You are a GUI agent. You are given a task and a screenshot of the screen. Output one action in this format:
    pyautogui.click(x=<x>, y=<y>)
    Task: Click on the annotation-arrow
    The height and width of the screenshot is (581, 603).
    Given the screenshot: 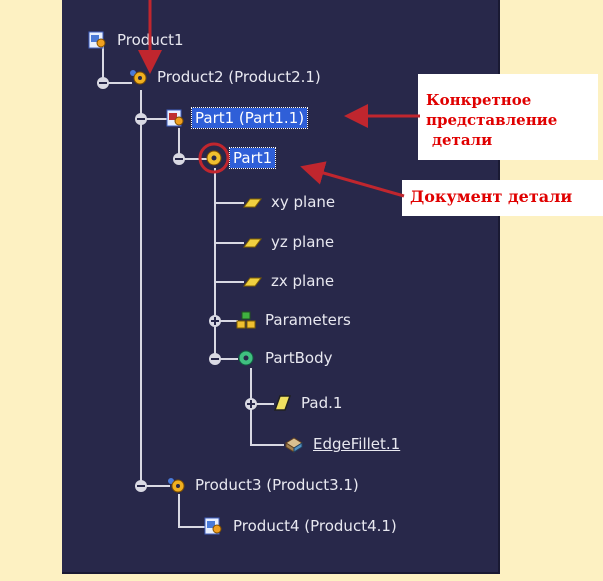 What is the action you would take?
    pyautogui.click(x=352, y=179)
    